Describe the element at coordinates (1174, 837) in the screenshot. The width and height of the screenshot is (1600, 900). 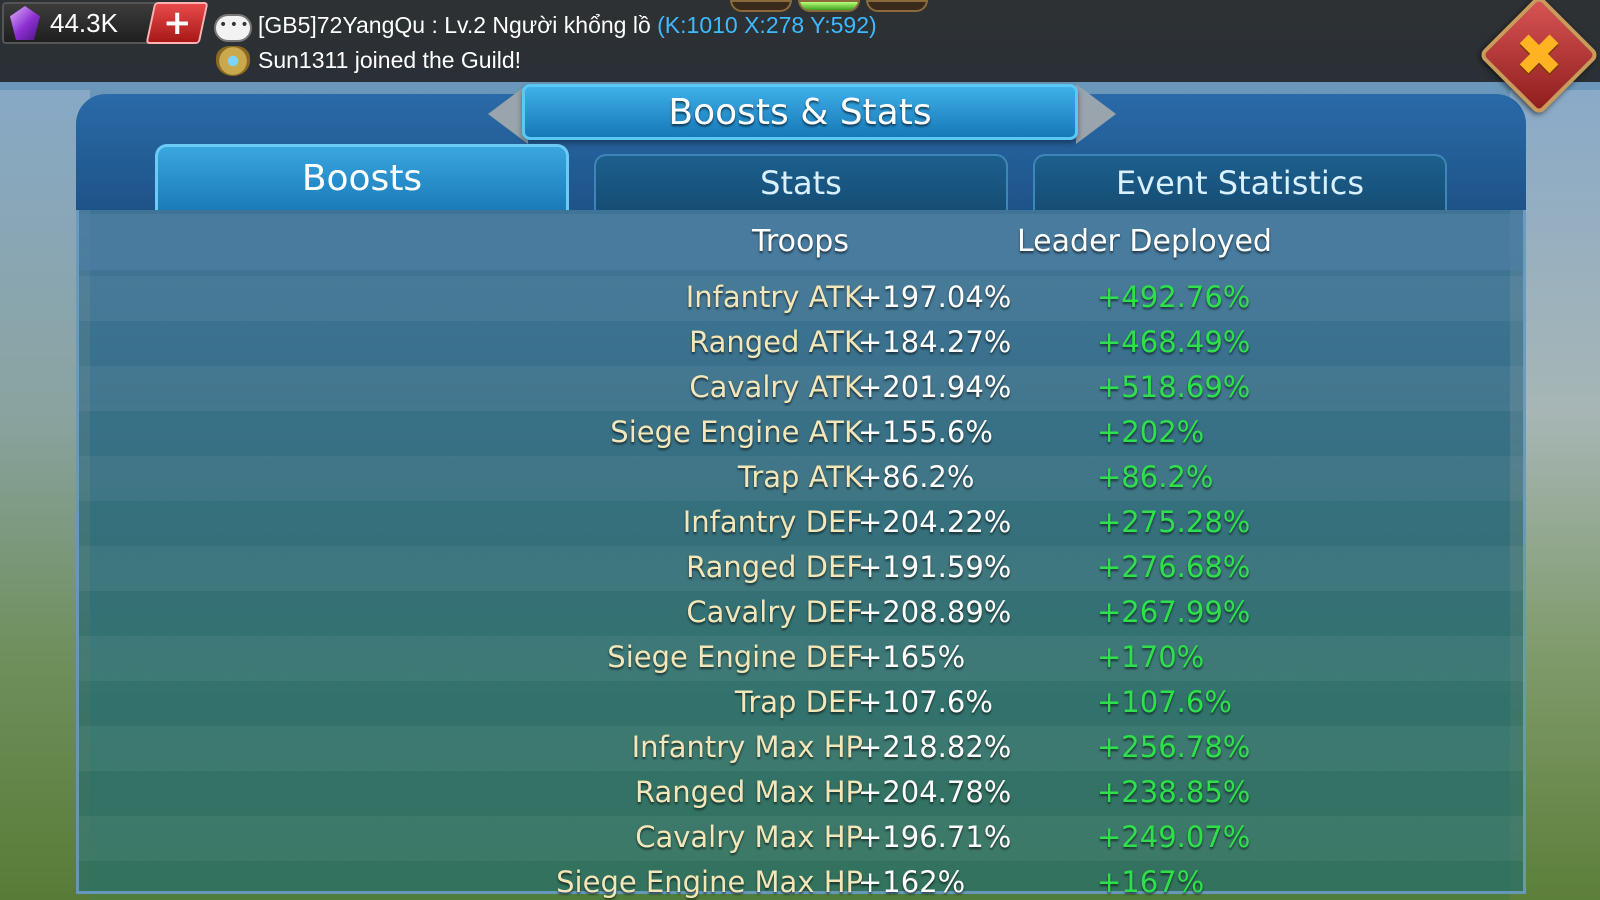
I see `leader-deployed-value: +249.07%` at that location.